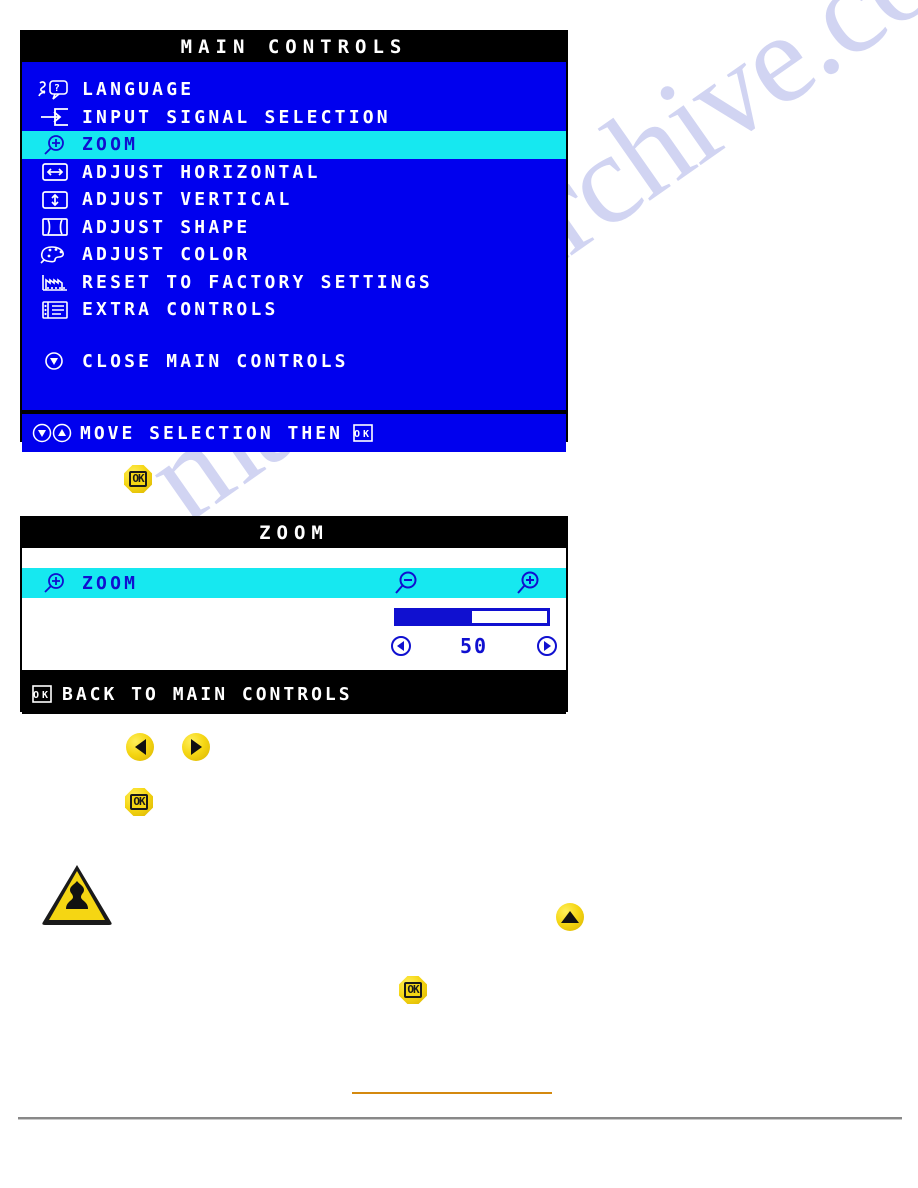  What do you see at coordinates (207, 694) in the screenshot?
I see `zoom-panel-footer-label: BACK TO MAIN CONTROLS` at bounding box center [207, 694].